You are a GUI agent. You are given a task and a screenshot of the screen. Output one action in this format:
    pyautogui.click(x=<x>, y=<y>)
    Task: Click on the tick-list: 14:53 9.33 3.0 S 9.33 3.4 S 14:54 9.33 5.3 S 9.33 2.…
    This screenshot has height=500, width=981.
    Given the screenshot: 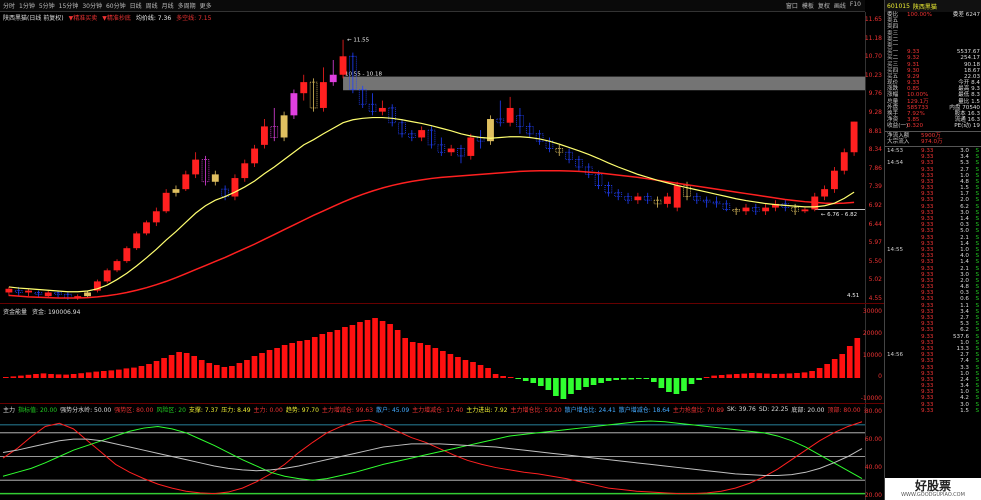 What is the action you would take?
    pyautogui.click(x=933, y=281)
    